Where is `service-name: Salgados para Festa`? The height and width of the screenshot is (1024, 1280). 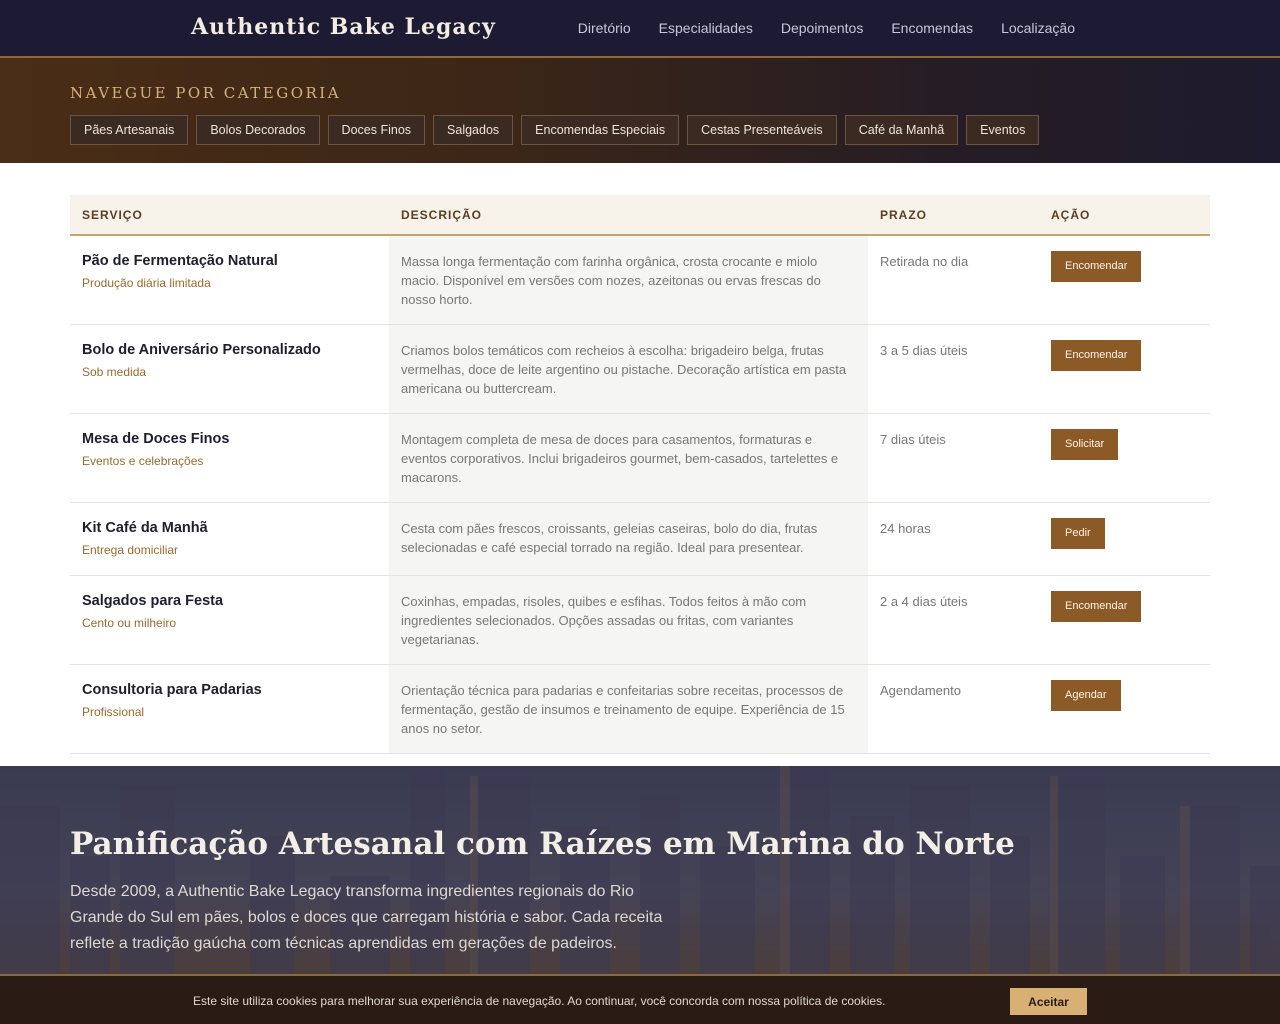
service-name: Salgados para Festa is located at coordinates (153, 601).